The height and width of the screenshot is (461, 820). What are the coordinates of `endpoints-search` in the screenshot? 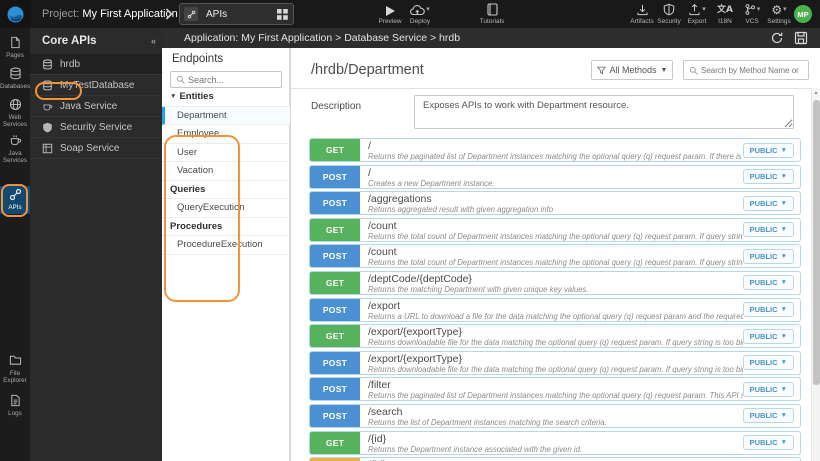 It's located at (226, 79).